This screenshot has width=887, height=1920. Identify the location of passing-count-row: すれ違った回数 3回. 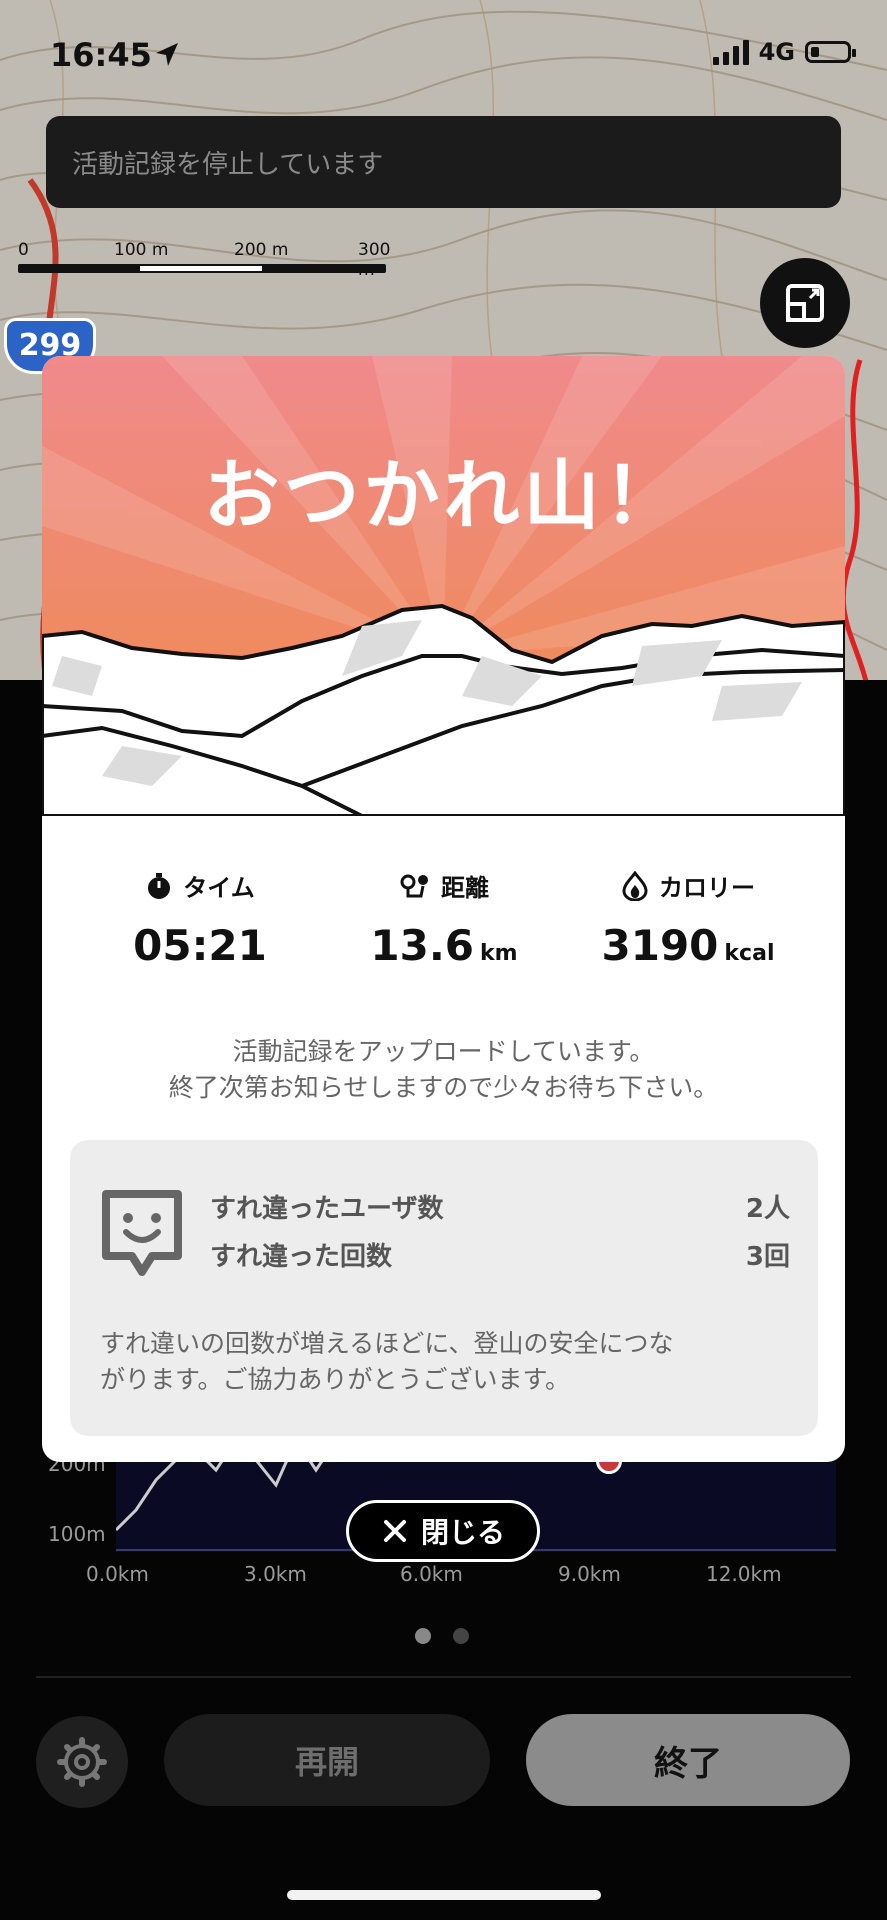
(500, 1254).